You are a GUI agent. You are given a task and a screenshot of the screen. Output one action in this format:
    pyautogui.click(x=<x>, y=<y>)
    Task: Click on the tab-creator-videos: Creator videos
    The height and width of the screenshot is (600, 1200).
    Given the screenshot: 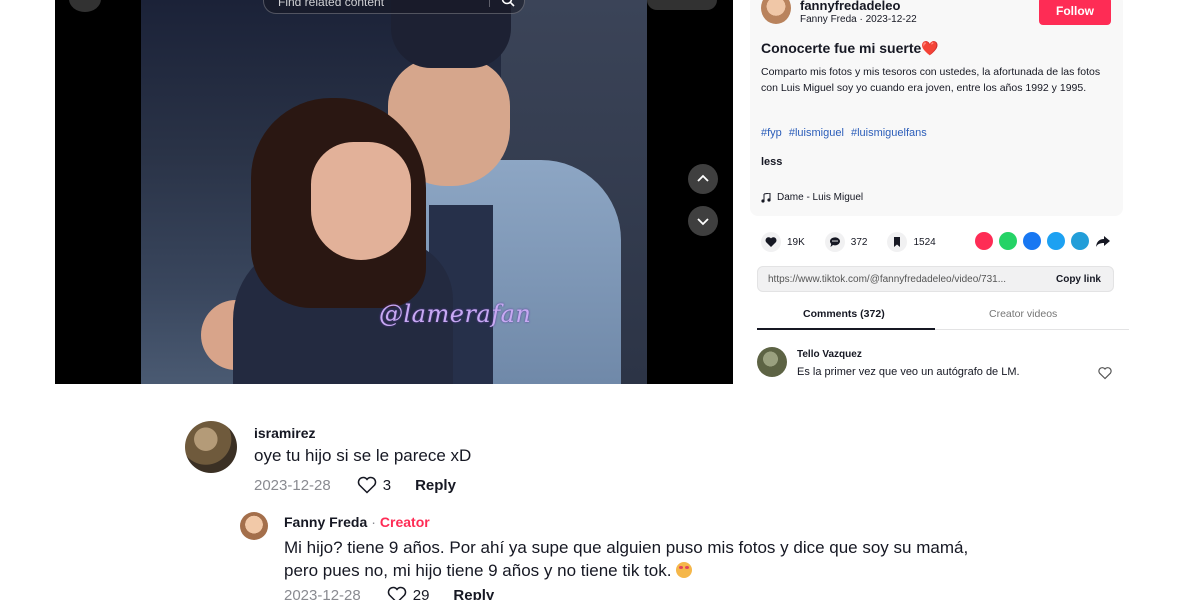 What is the action you would take?
    pyautogui.click(x=1023, y=314)
    